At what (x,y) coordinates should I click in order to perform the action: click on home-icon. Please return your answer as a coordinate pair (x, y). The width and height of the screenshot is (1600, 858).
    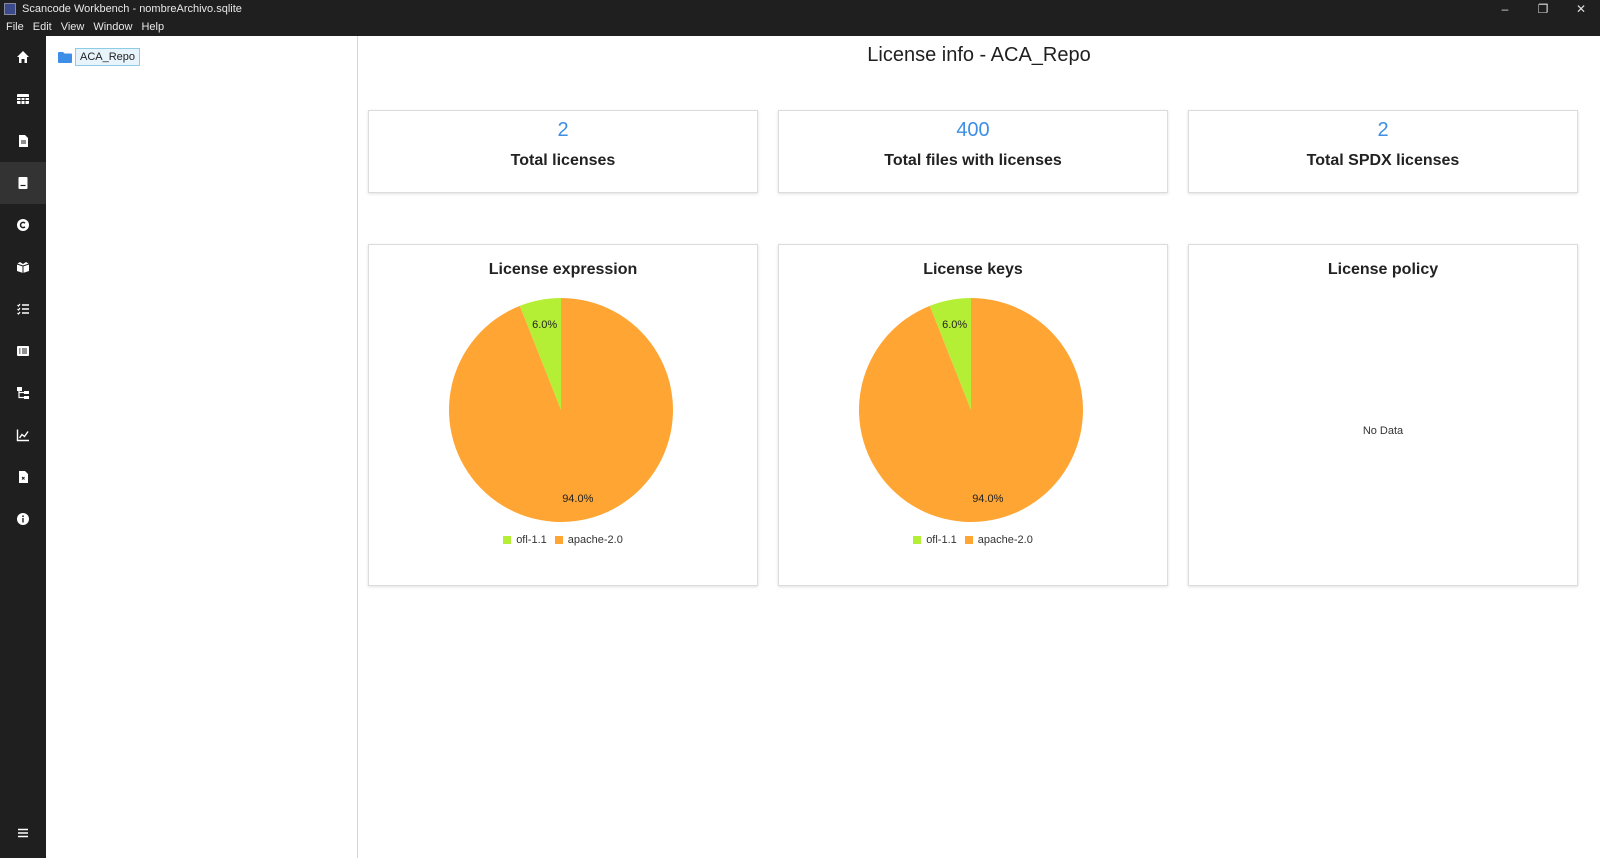
    Looking at the image, I should click on (23, 57).